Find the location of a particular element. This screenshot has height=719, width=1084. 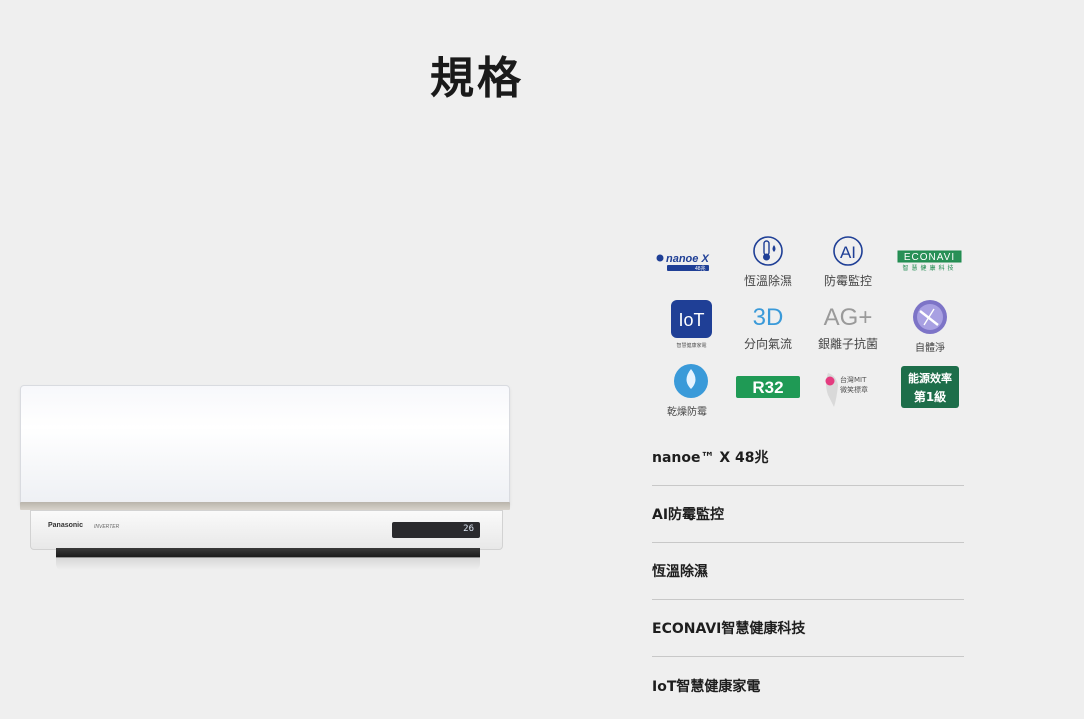

airflow-icon-text: 3D is located at coordinates (768, 317).